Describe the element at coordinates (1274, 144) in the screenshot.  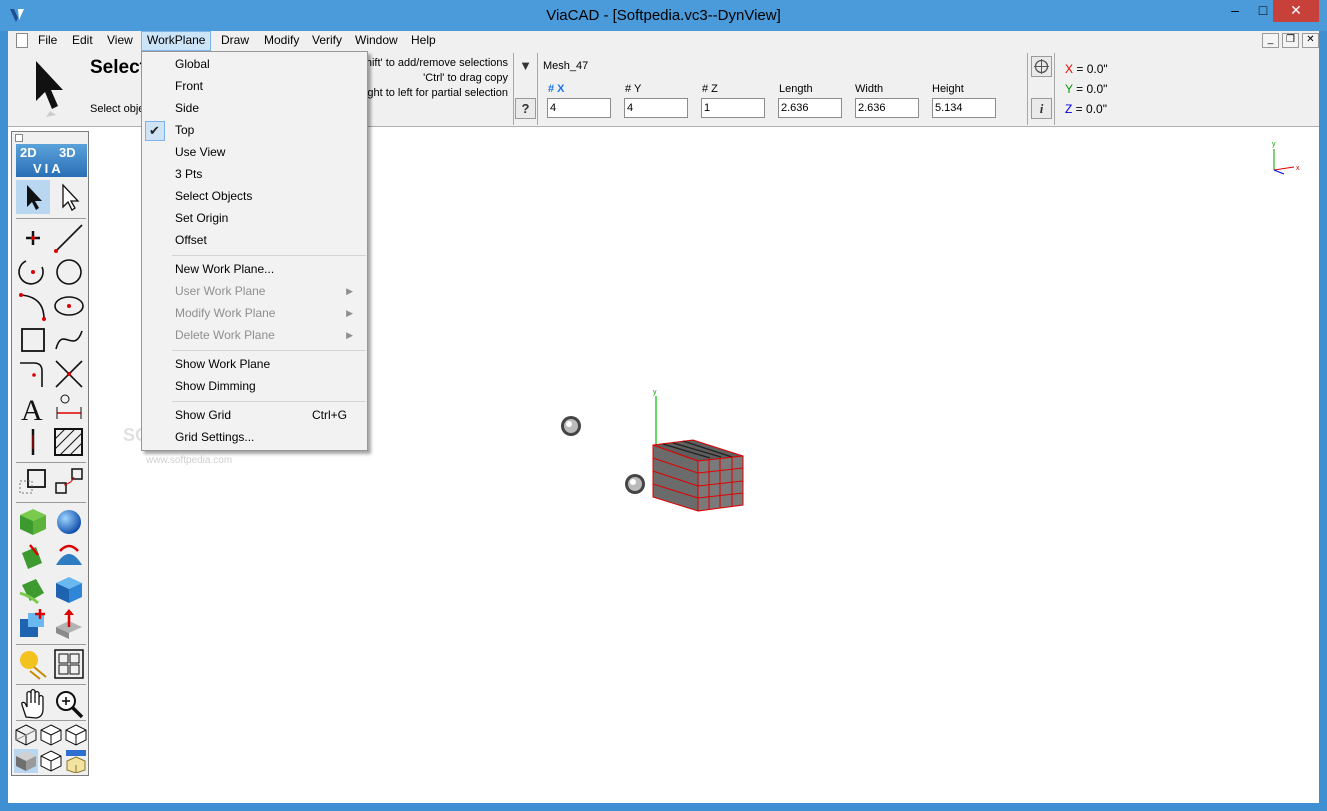
I see `triad-y-label: y` at that location.